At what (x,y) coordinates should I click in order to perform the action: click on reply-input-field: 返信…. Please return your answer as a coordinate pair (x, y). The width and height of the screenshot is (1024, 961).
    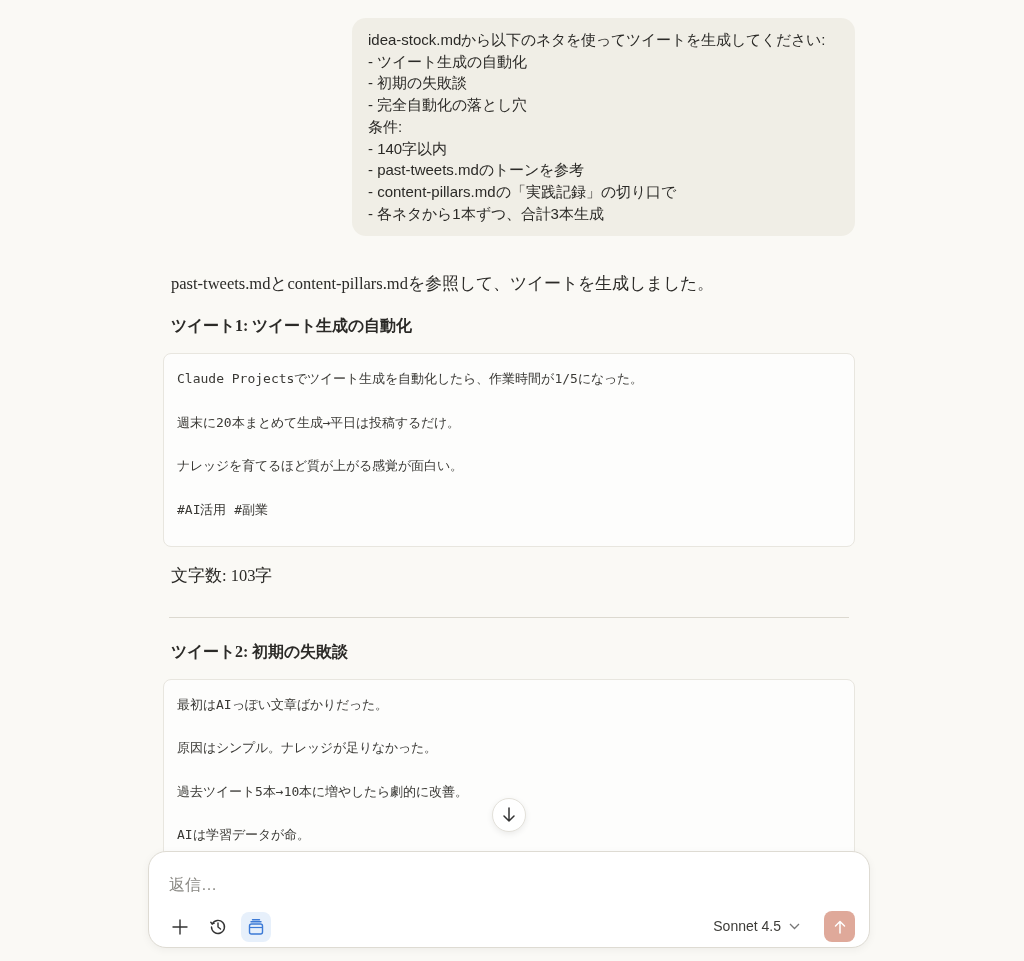
    Looking at the image, I should click on (467, 885).